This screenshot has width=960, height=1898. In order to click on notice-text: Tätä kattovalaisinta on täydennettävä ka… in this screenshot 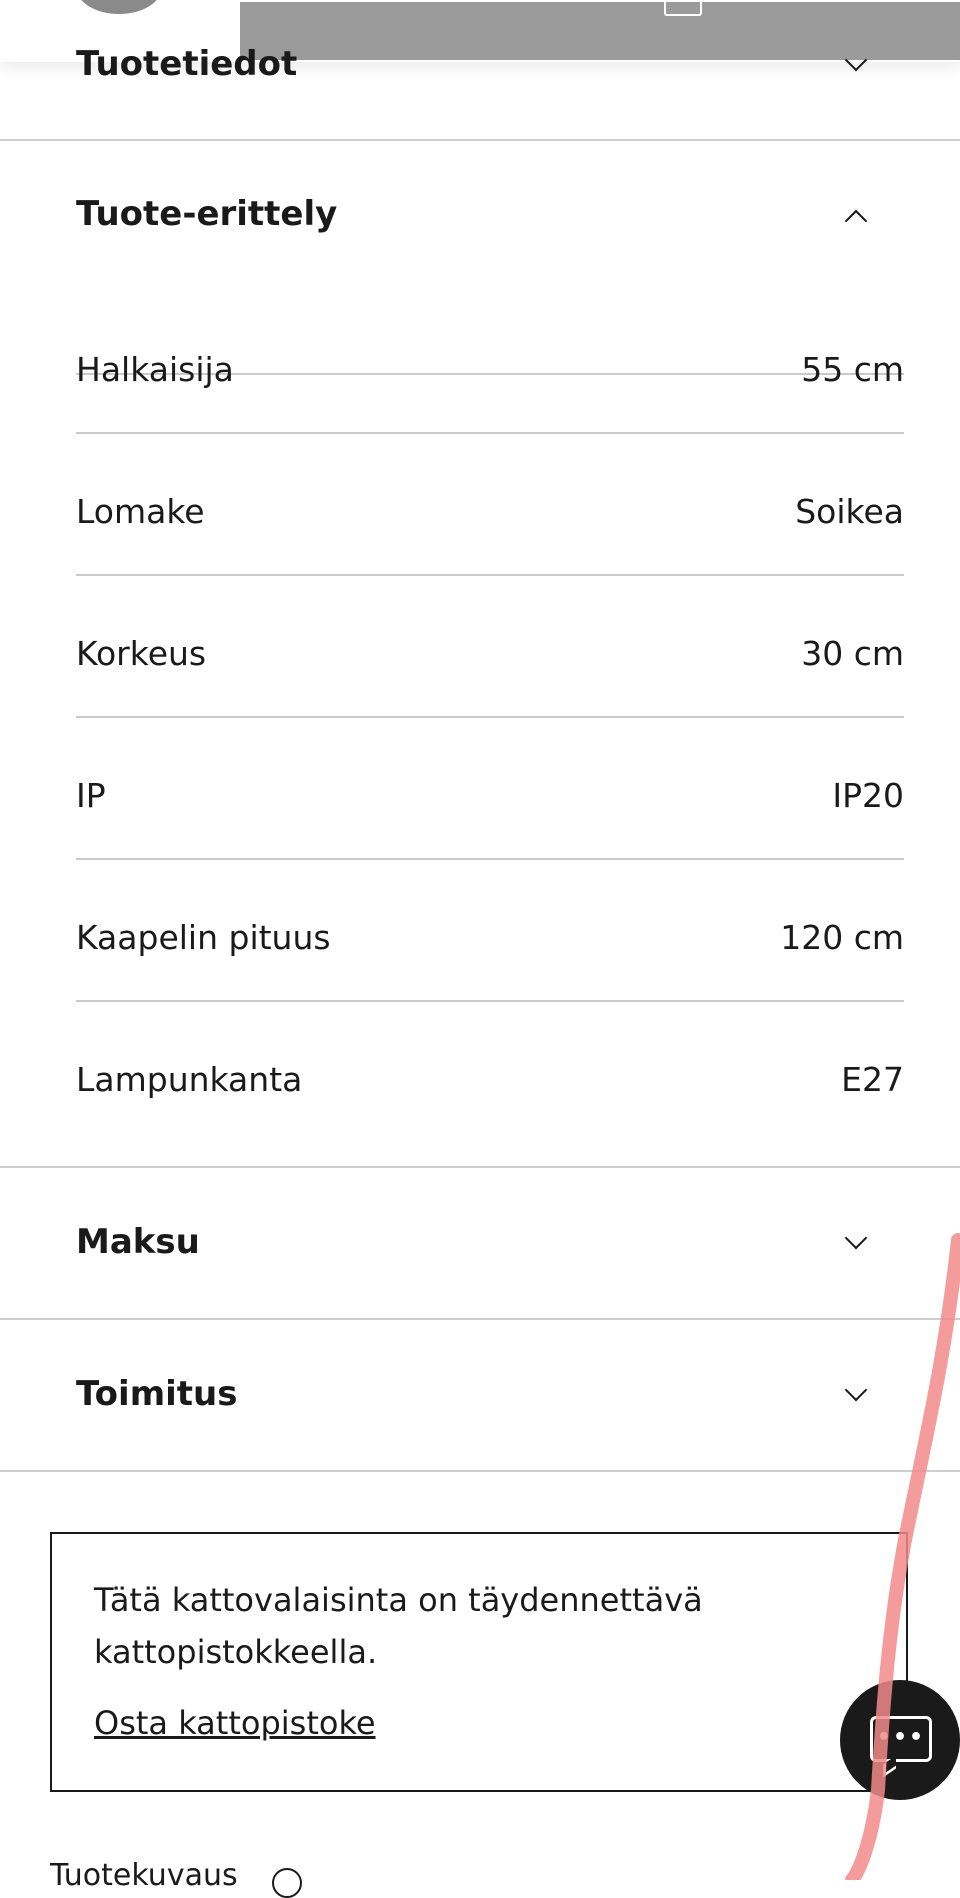, I will do `click(398, 1626)`.